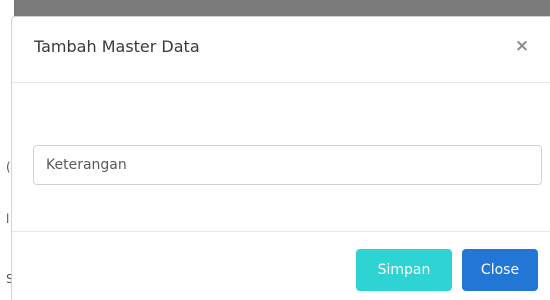 The width and height of the screenshot is (550, 300). What do you see at coordinates (8, 167) in the screenshot?
I see `backdrop-text-fragment: (` at bounding box center [8, 167].